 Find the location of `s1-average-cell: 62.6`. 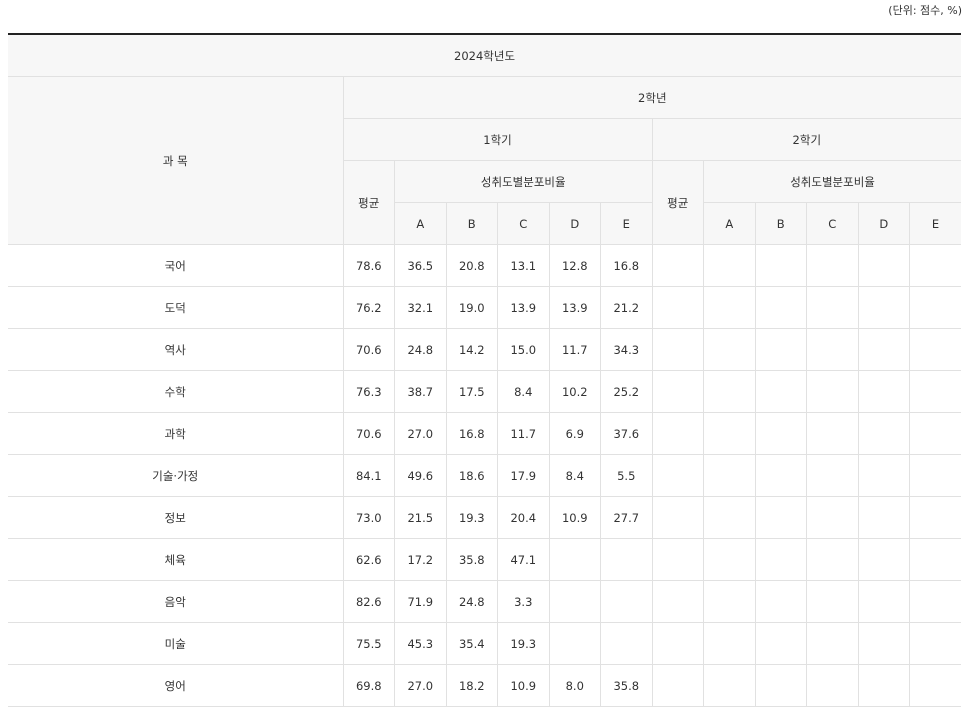

s1-average-cell: 62.6 is located at coordinates (368, 559).